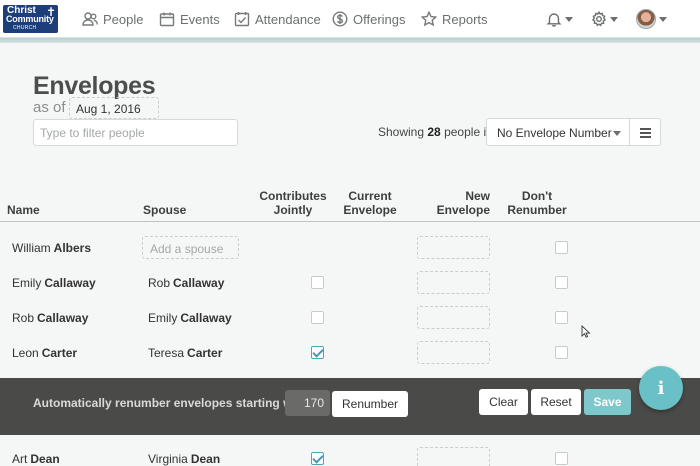  What do you see at coordinates (554, 20) in the screenshot?
I see `bell-icon` at bounding box center [554, 20].